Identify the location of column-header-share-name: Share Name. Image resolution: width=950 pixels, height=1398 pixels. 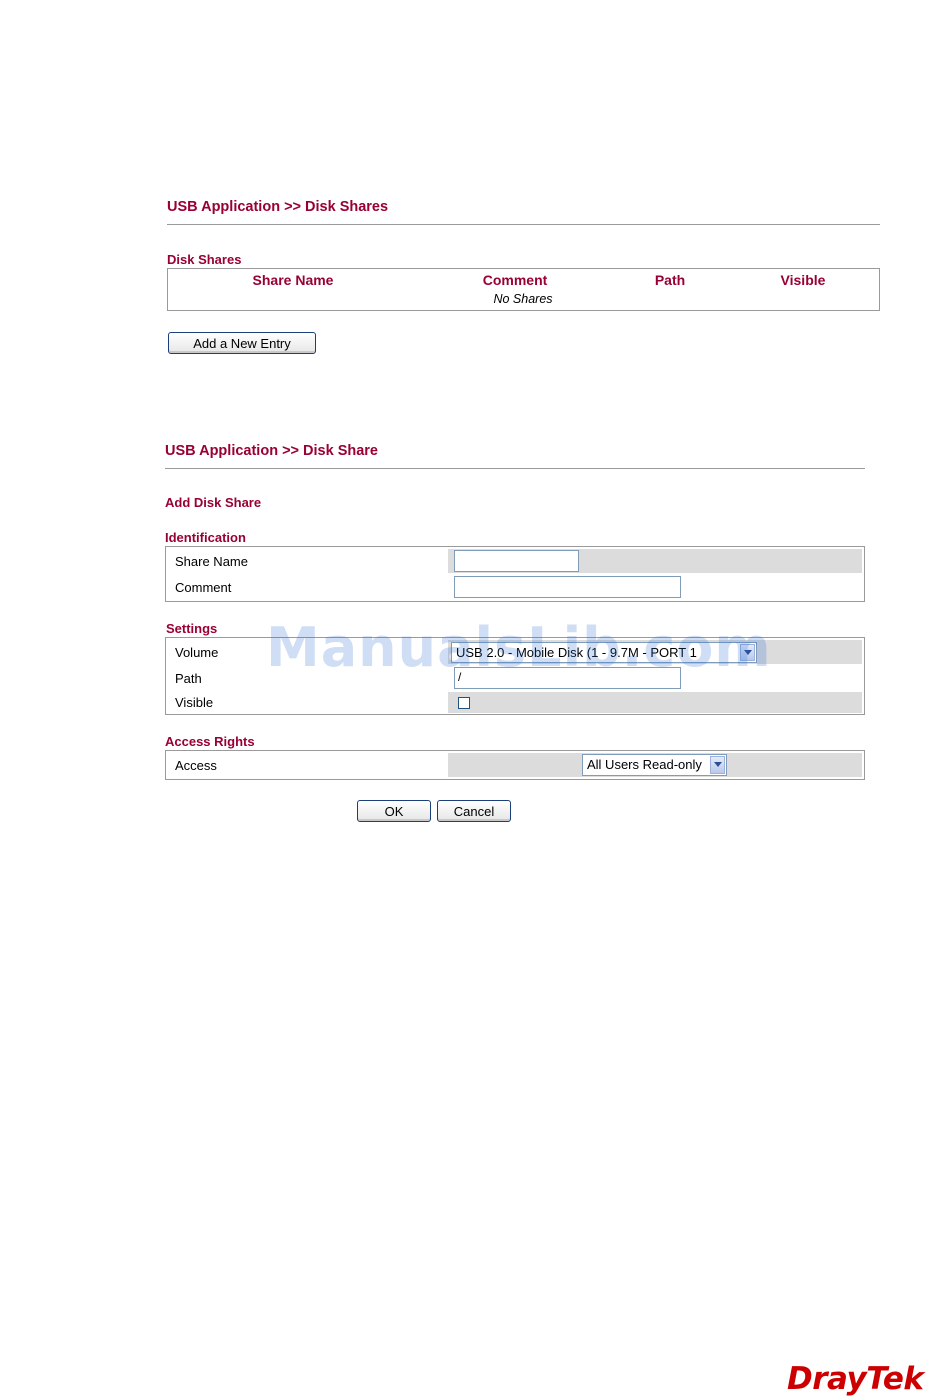
(293, 280).